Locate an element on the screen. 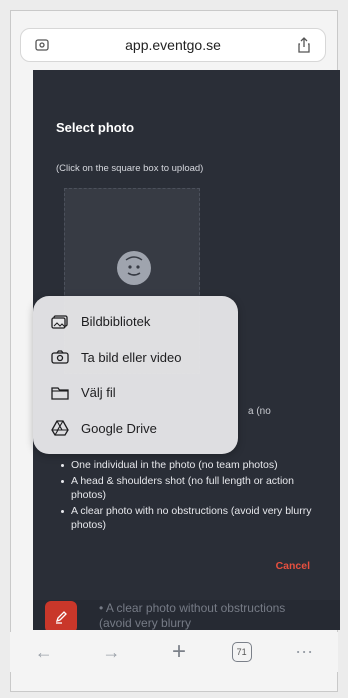  cancel-button: Cancel is located at coordinates (293, 566).